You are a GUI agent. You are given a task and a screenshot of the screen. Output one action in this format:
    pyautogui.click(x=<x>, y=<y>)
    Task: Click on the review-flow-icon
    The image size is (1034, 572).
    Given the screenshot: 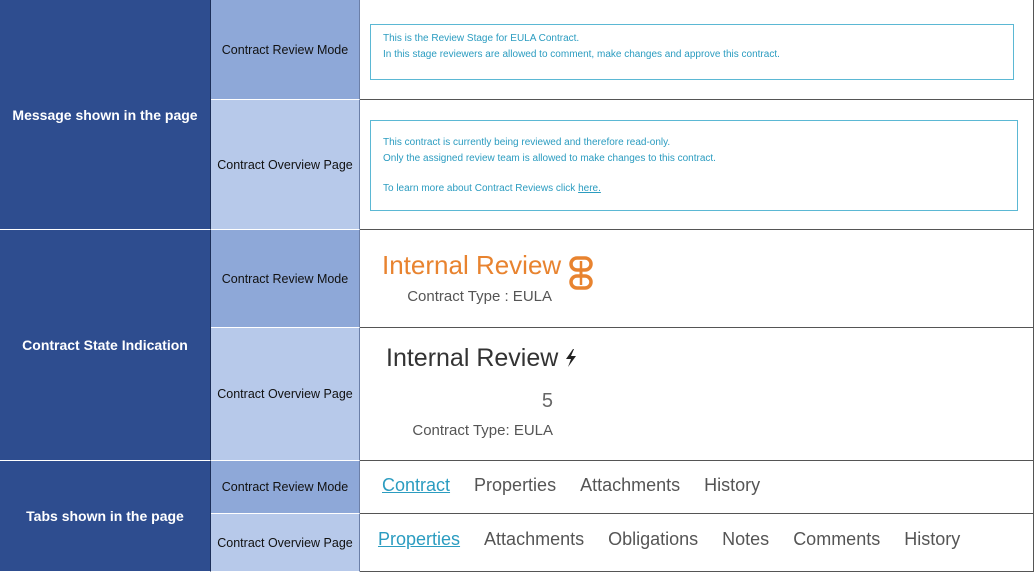 What is the action you would take?
    pyautogui.click(x=581, y=274)
    